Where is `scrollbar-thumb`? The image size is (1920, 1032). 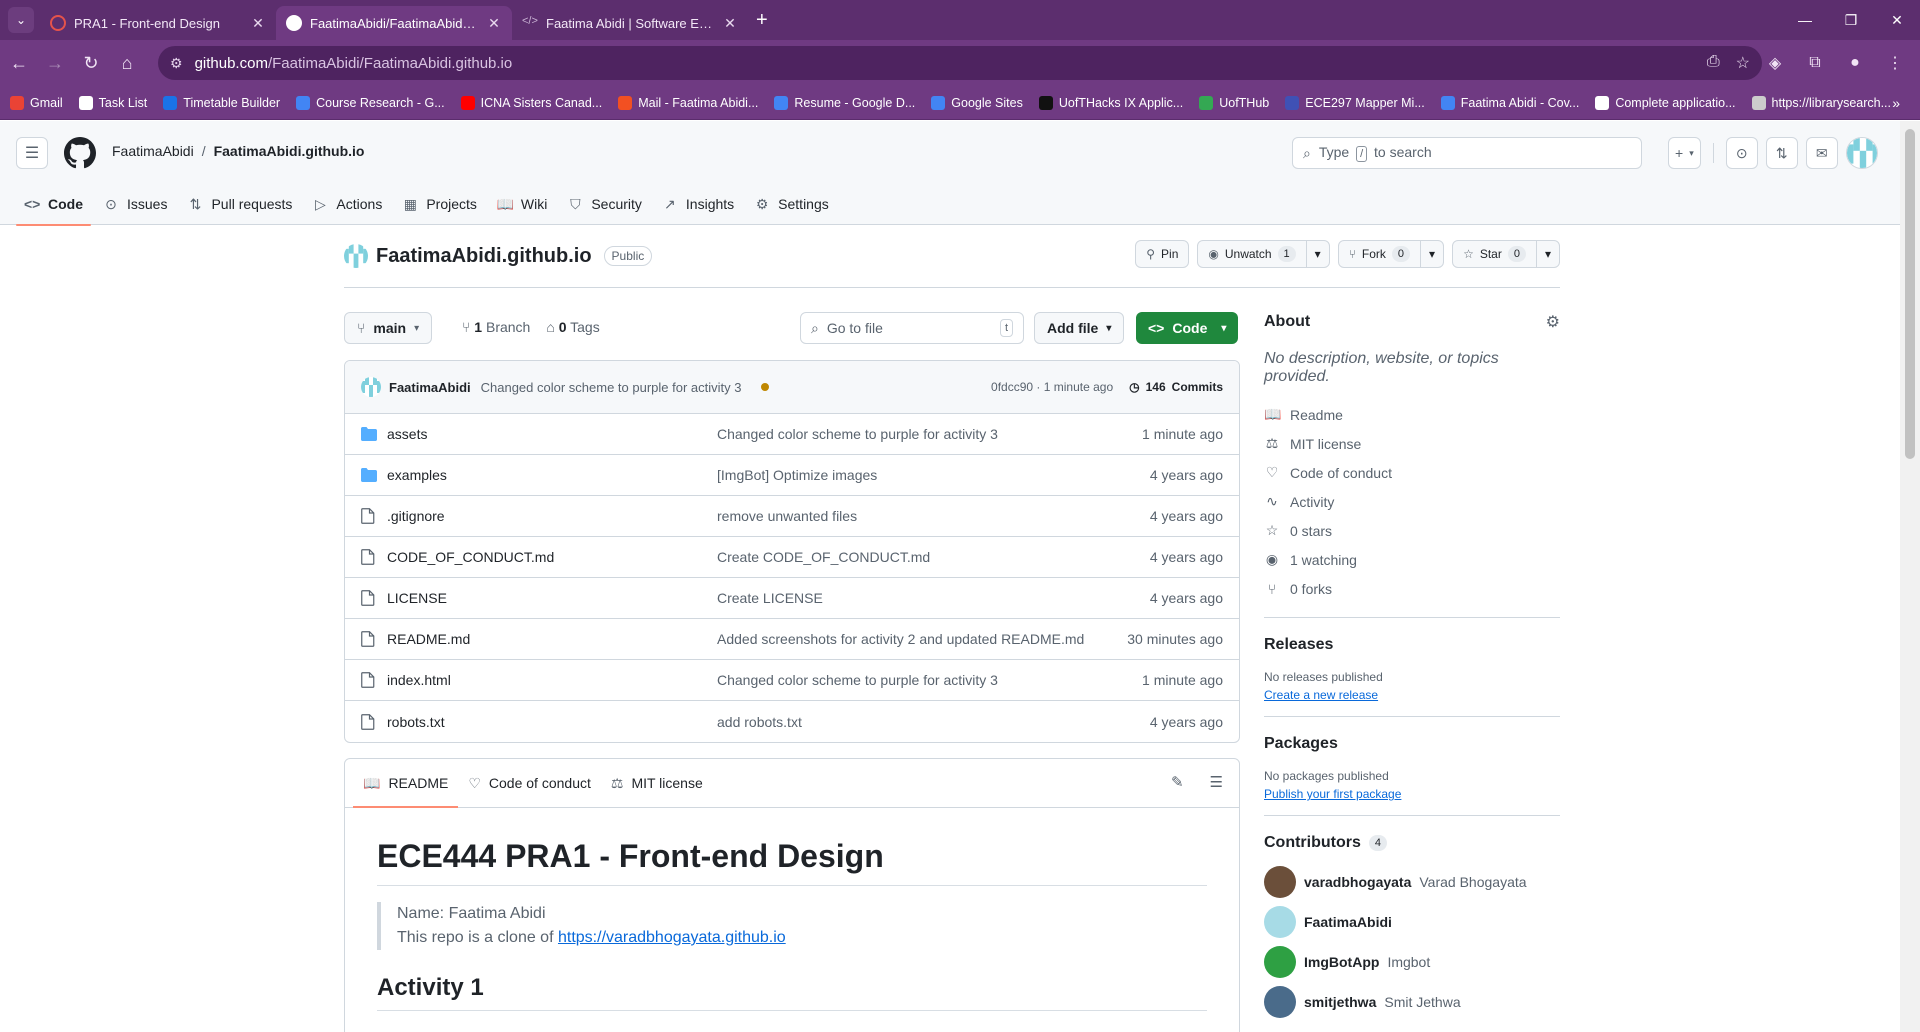 scrollbar-thumb is located at coordinates (1910, 294).